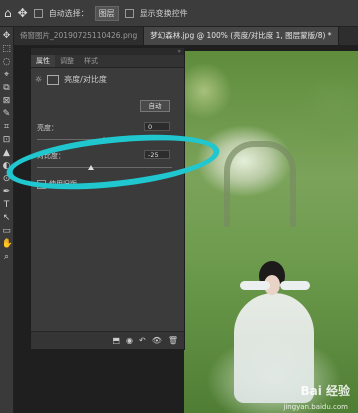 The height and width of the screenshot is (413, 358). Describe the element at coordinates (7, 140) in the screenshot. I see `stamp-icon: ⊡` at that location.